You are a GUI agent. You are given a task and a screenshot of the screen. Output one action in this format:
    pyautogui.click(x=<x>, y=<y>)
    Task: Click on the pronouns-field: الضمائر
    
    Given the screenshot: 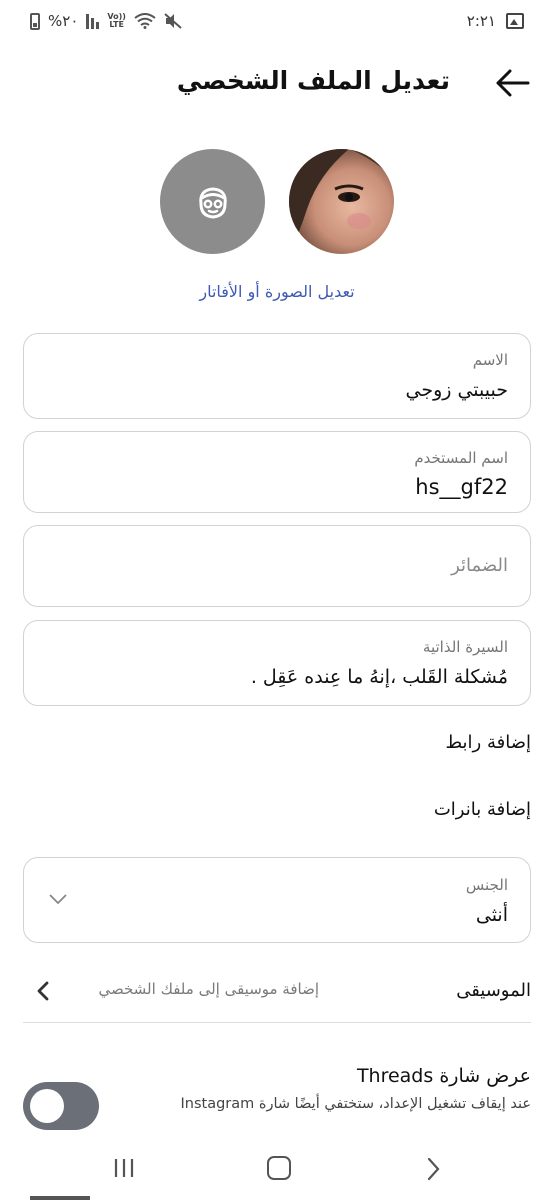 What is the action you would take?
    pyautogui.click(x=277, y=566)
    